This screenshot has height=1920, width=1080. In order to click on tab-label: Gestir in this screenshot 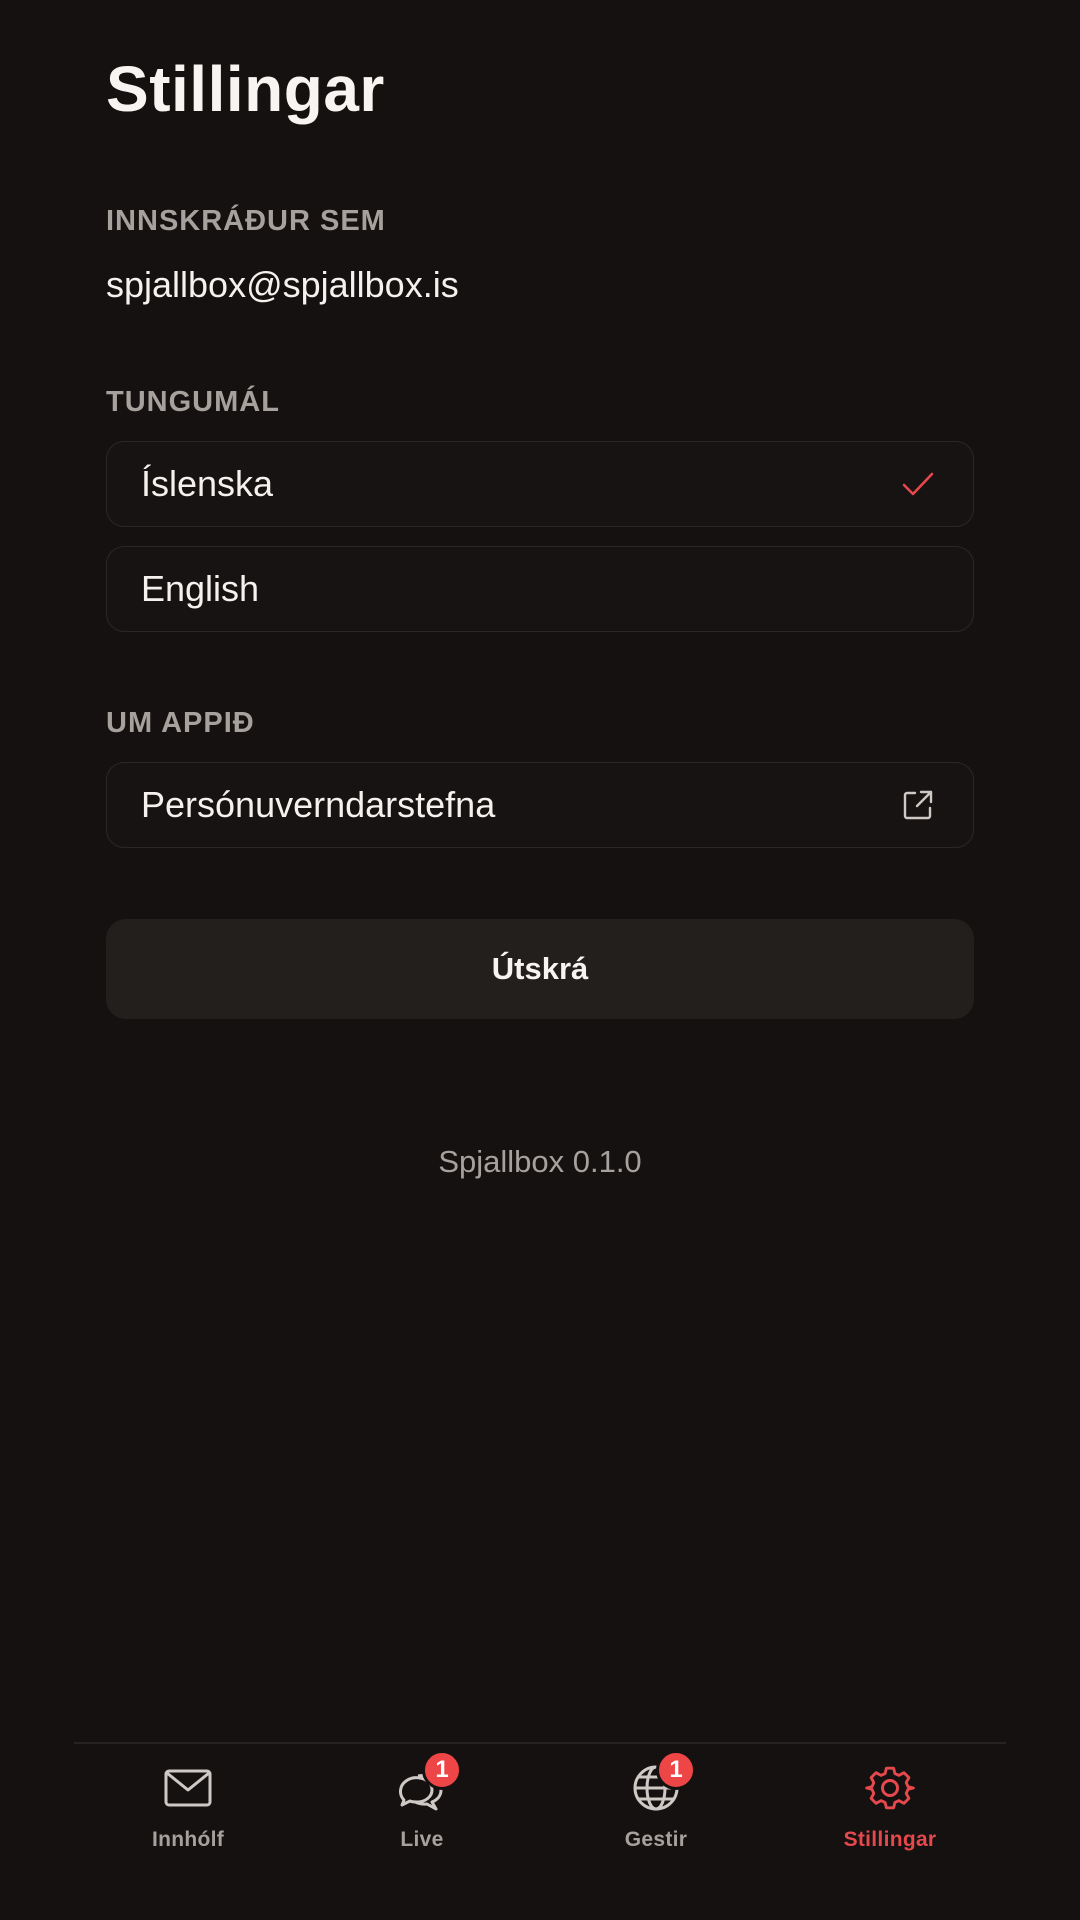, I will do `click(656, 1839)`.